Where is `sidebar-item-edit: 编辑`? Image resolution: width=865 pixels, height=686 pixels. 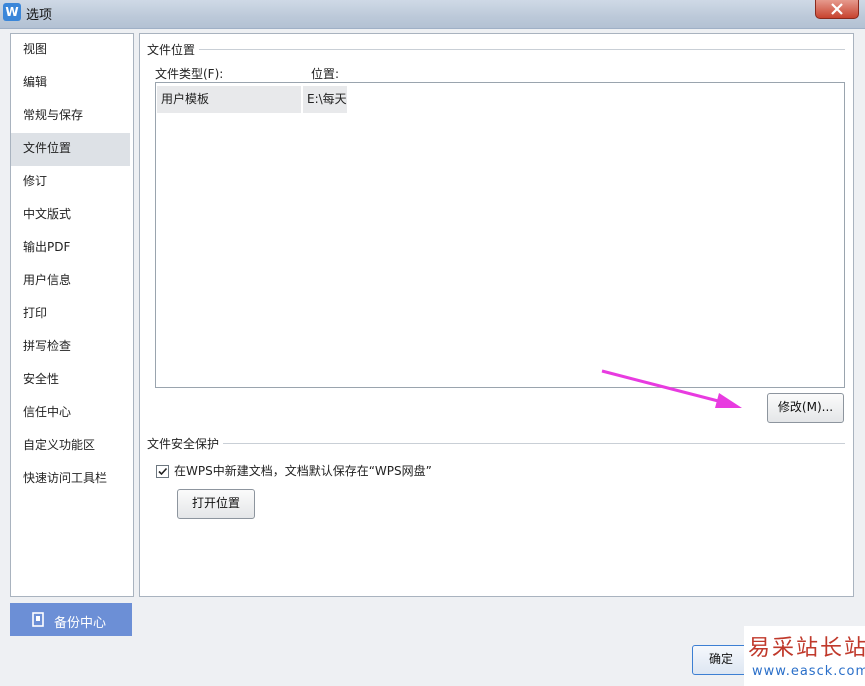
sidebar-item-edit: 编辑 is located at coordinates (72, 83).